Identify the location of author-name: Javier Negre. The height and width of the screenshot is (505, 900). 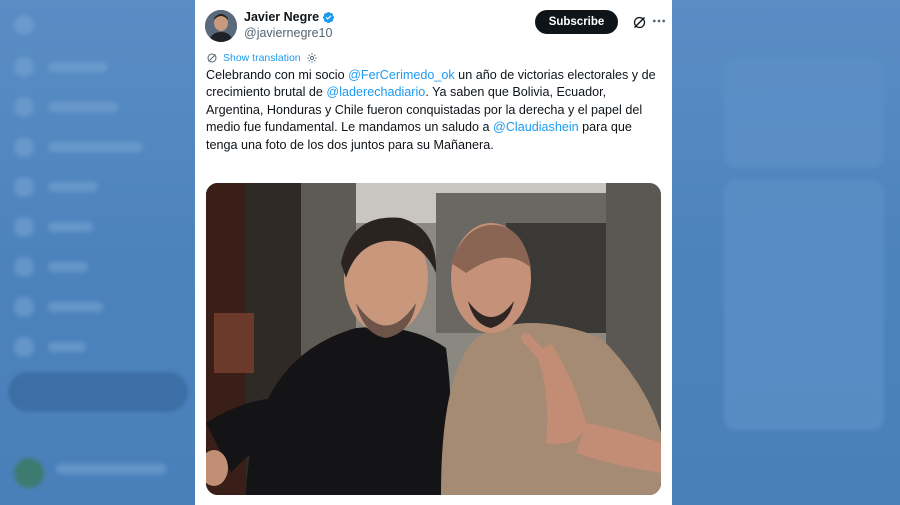
(281, 17).